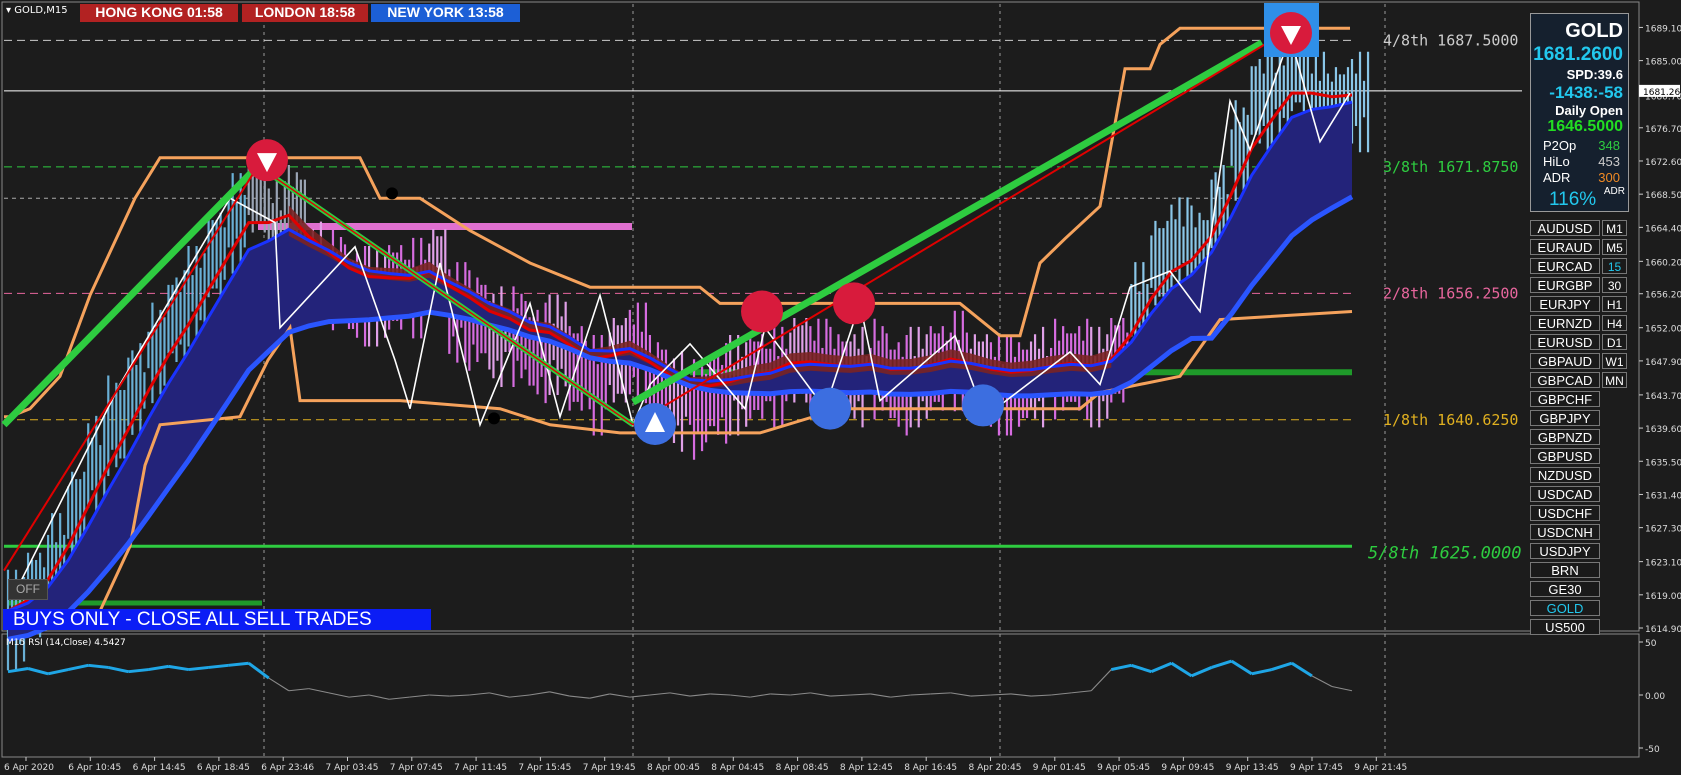  What do you see at coordinates (1663, 130) in the screenshot?
I see `price-tick-label: 1676.70` at bounding box center [1663, 130].